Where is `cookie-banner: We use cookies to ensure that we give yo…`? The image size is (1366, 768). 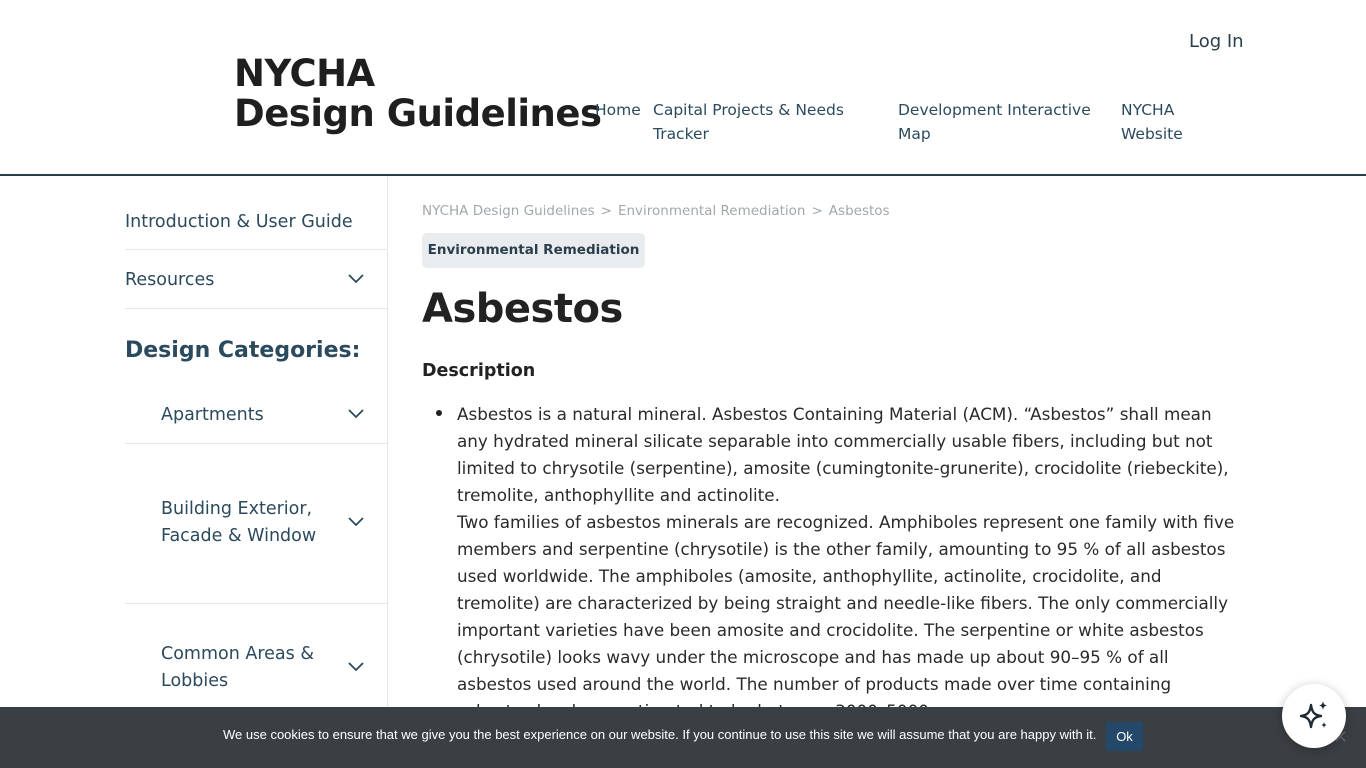 cookie-banner: We use cookies to ensure that we give yo… is located at coordinates (683, 737).